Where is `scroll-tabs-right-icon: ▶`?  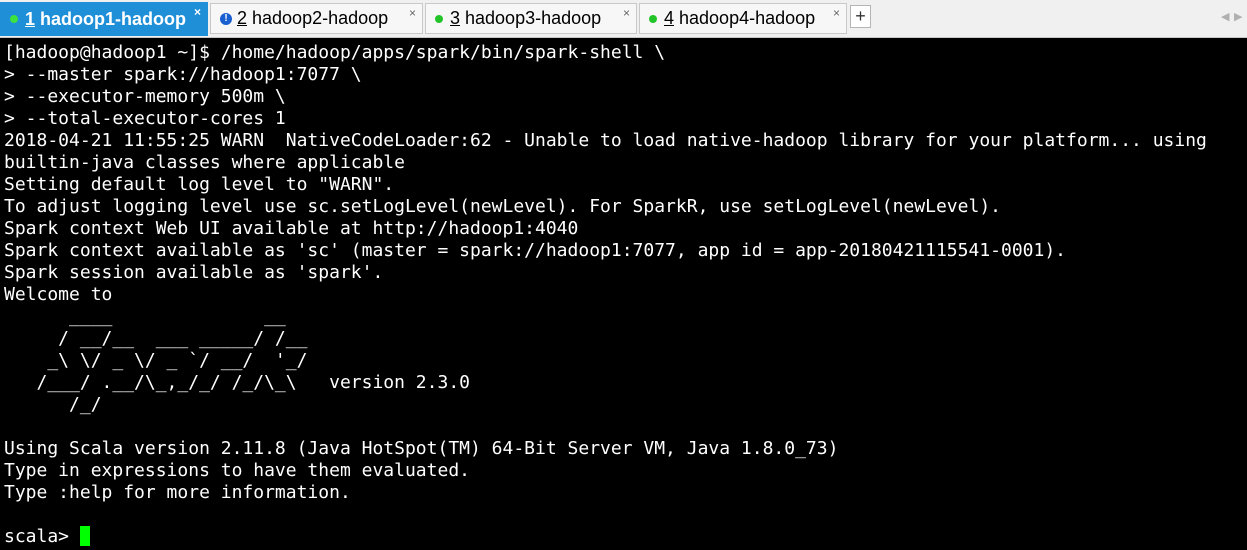
scroll-tabs-right-icon: ▶ is located at coordinates (1238, 16).